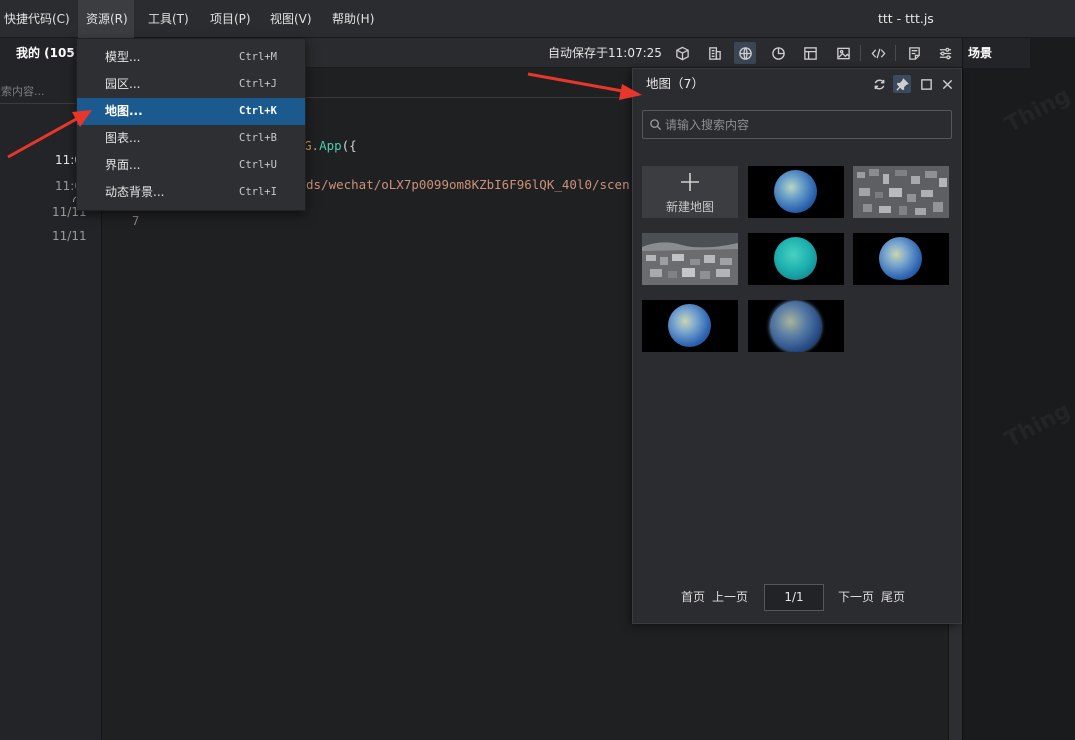 Image resolution: width=1075 pixels, height=740 pixels. Describe the element at coordinates (794, 597) in the screenshot. I see `page-number-field: 1/1` at that location.